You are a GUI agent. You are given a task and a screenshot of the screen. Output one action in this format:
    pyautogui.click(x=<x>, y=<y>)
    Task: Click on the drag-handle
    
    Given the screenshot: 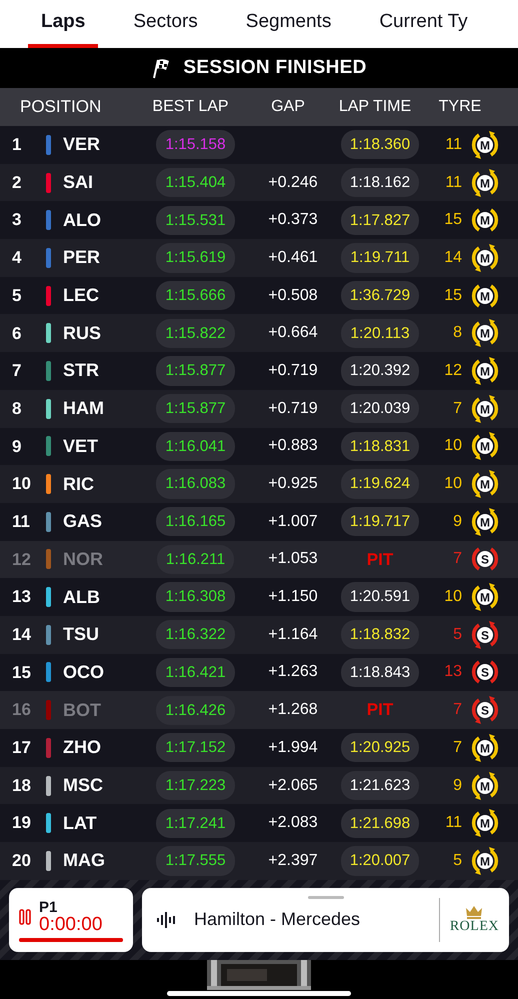 What is the action you would take?
    pyautogui.click(x=326, y=897)
    